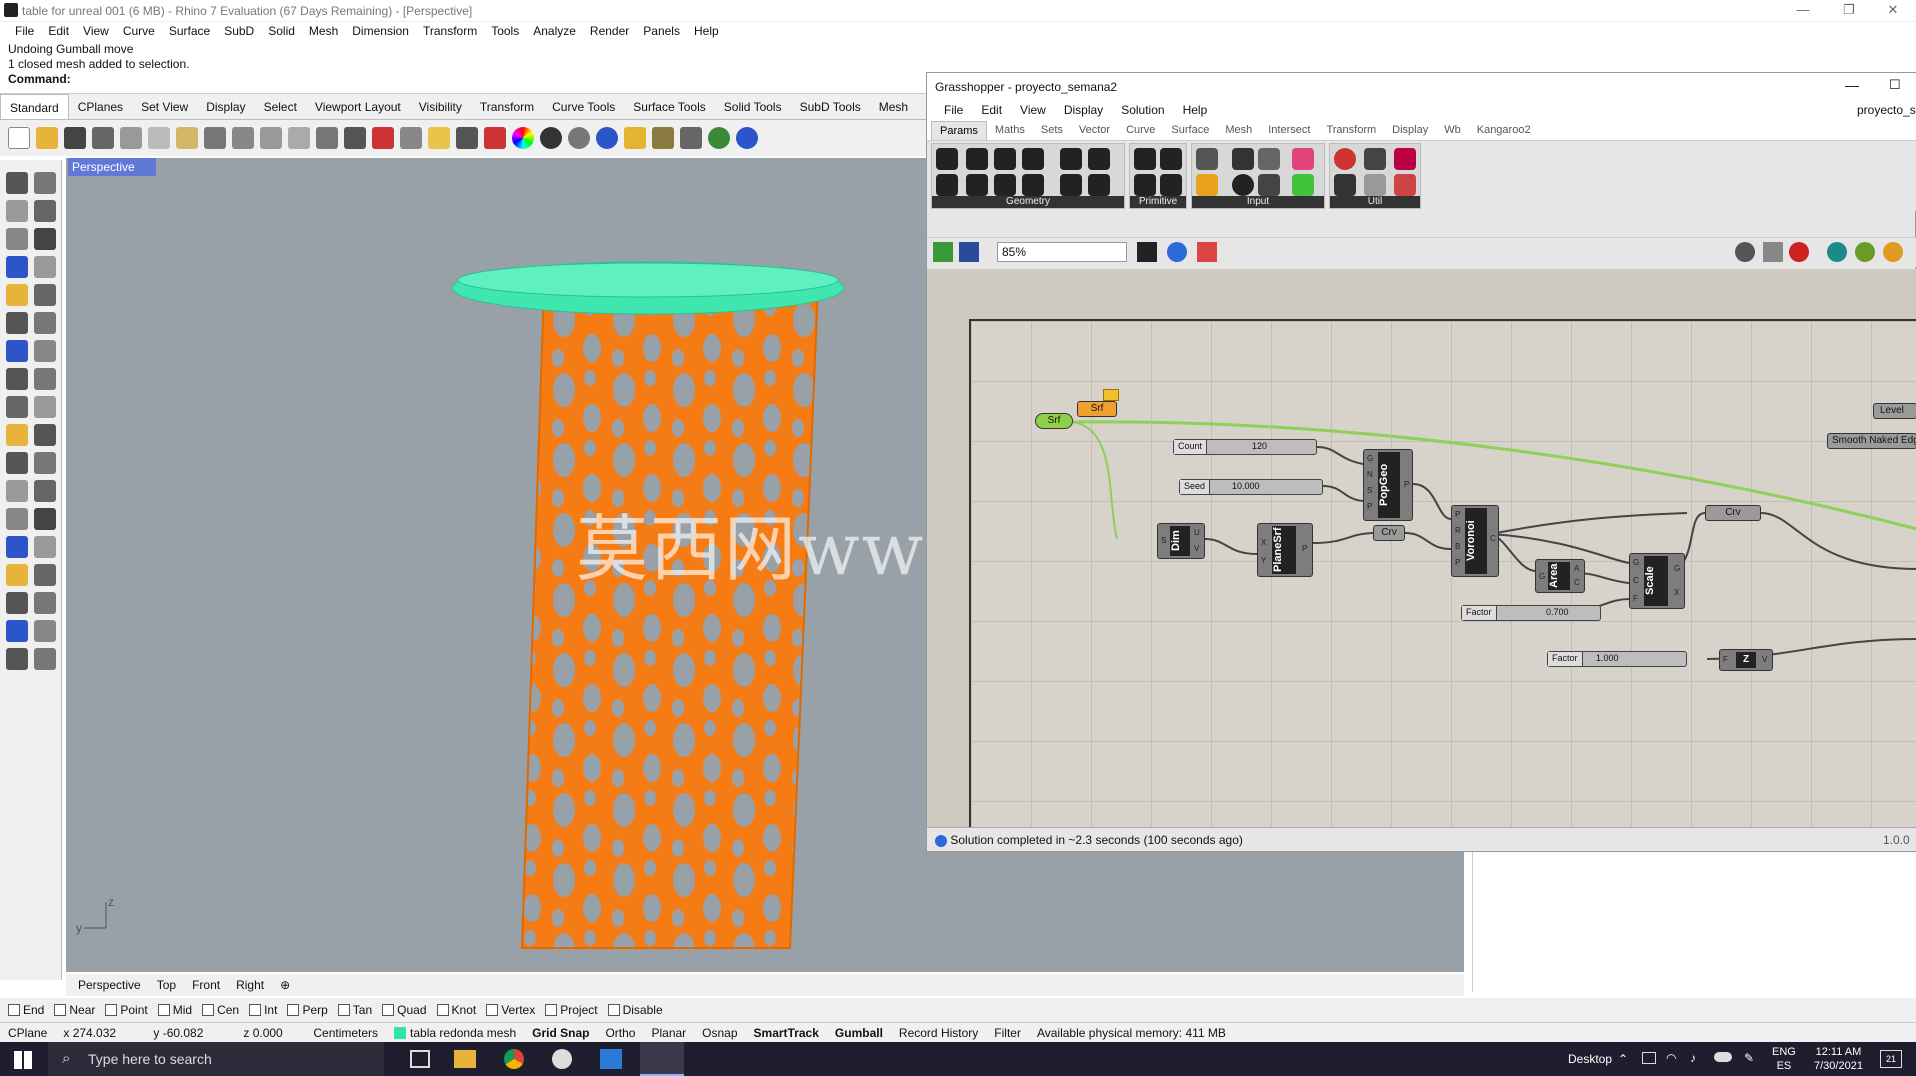  I want to click on osnap-perp: Perp, so click(307, 1010).